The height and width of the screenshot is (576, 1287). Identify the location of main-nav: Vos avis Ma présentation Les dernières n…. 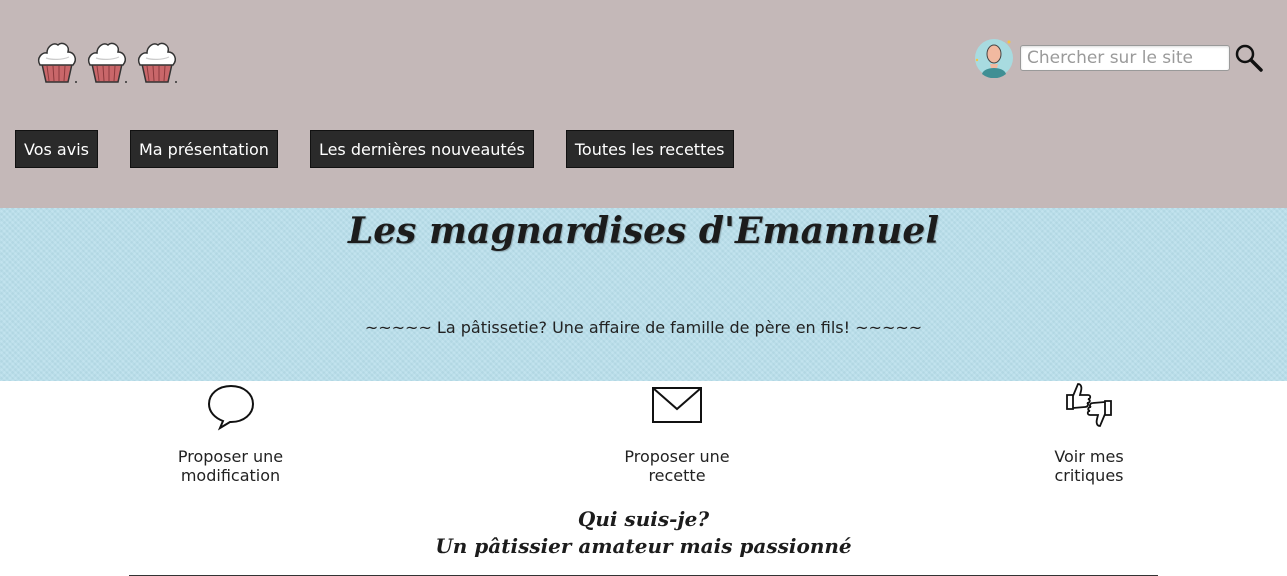
(390, 149).